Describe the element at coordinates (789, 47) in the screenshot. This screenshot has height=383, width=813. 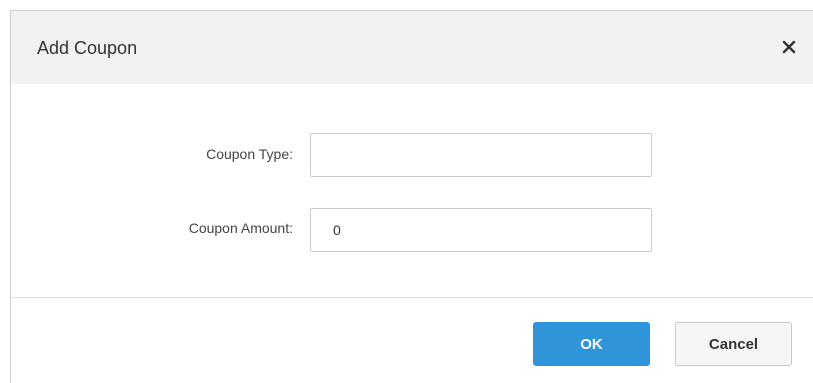
I see `close-icon` at that location.